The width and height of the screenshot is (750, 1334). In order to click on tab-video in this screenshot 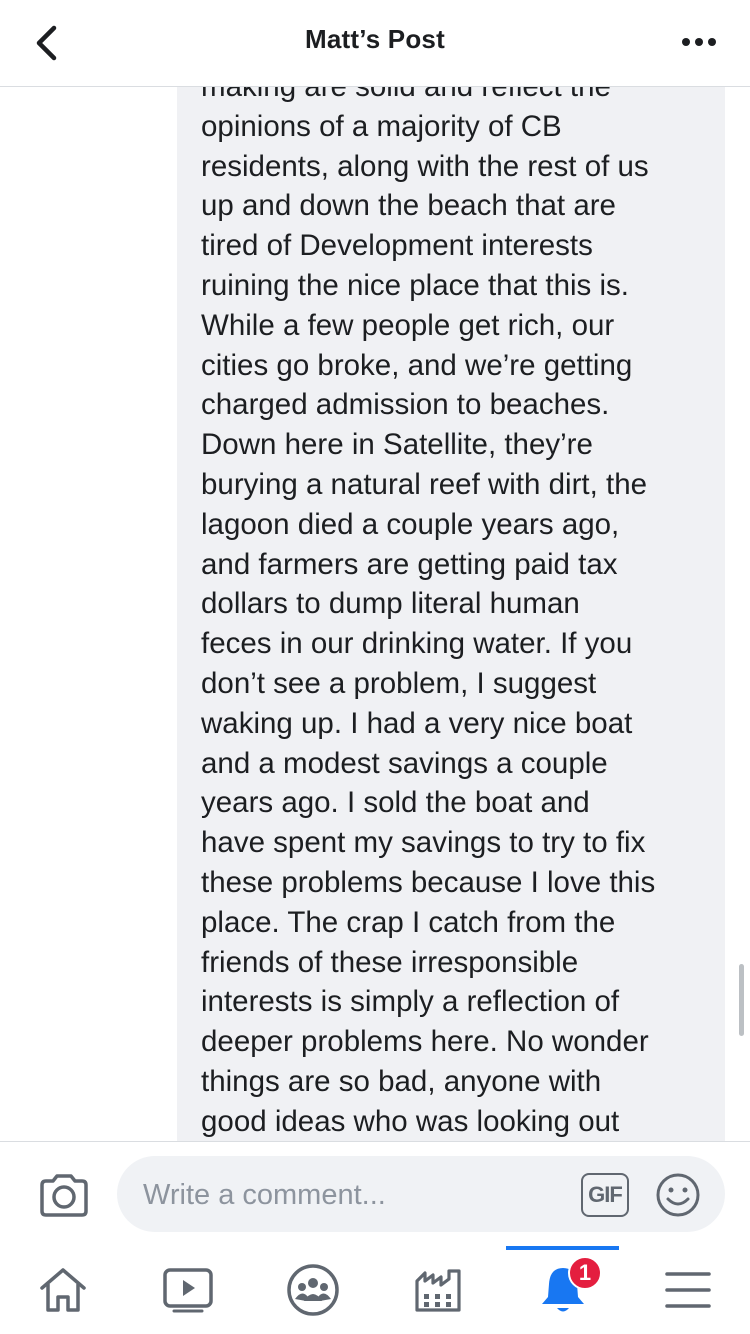, I will do `click(187, 1290)`.